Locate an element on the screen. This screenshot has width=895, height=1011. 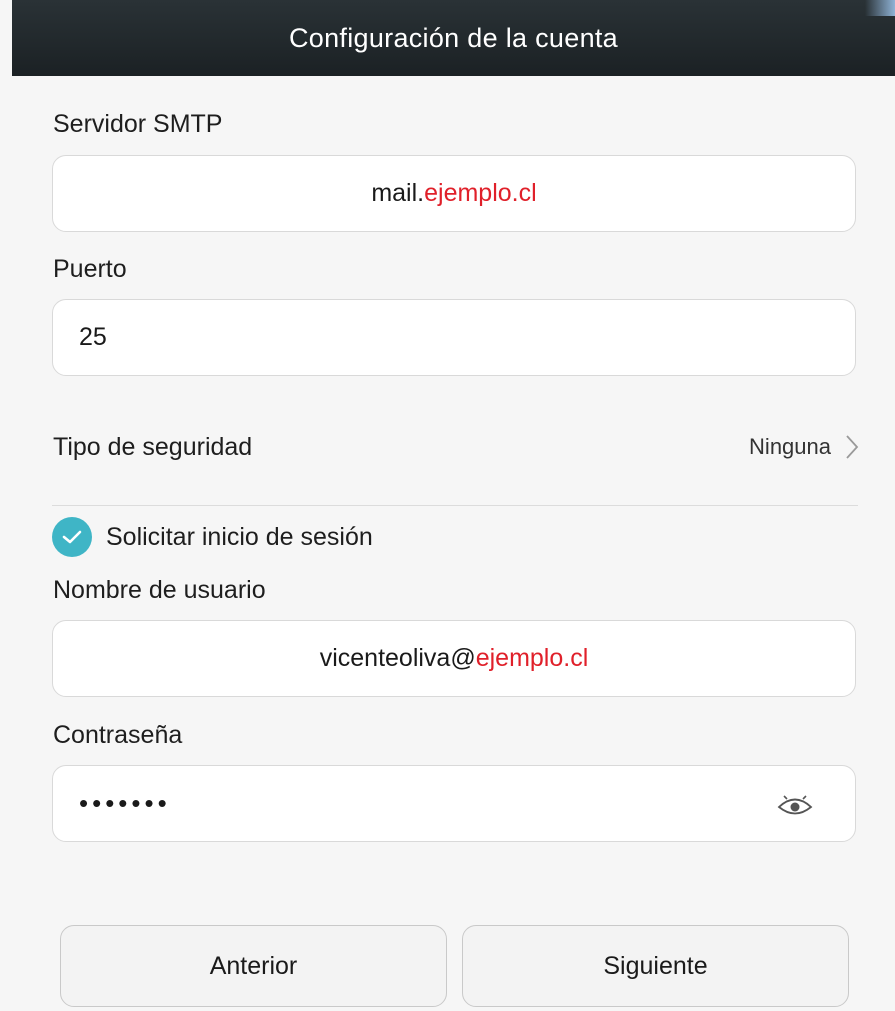
smtp-server-value: mail.ejemplo.cl is located at coordinates (453, 193).